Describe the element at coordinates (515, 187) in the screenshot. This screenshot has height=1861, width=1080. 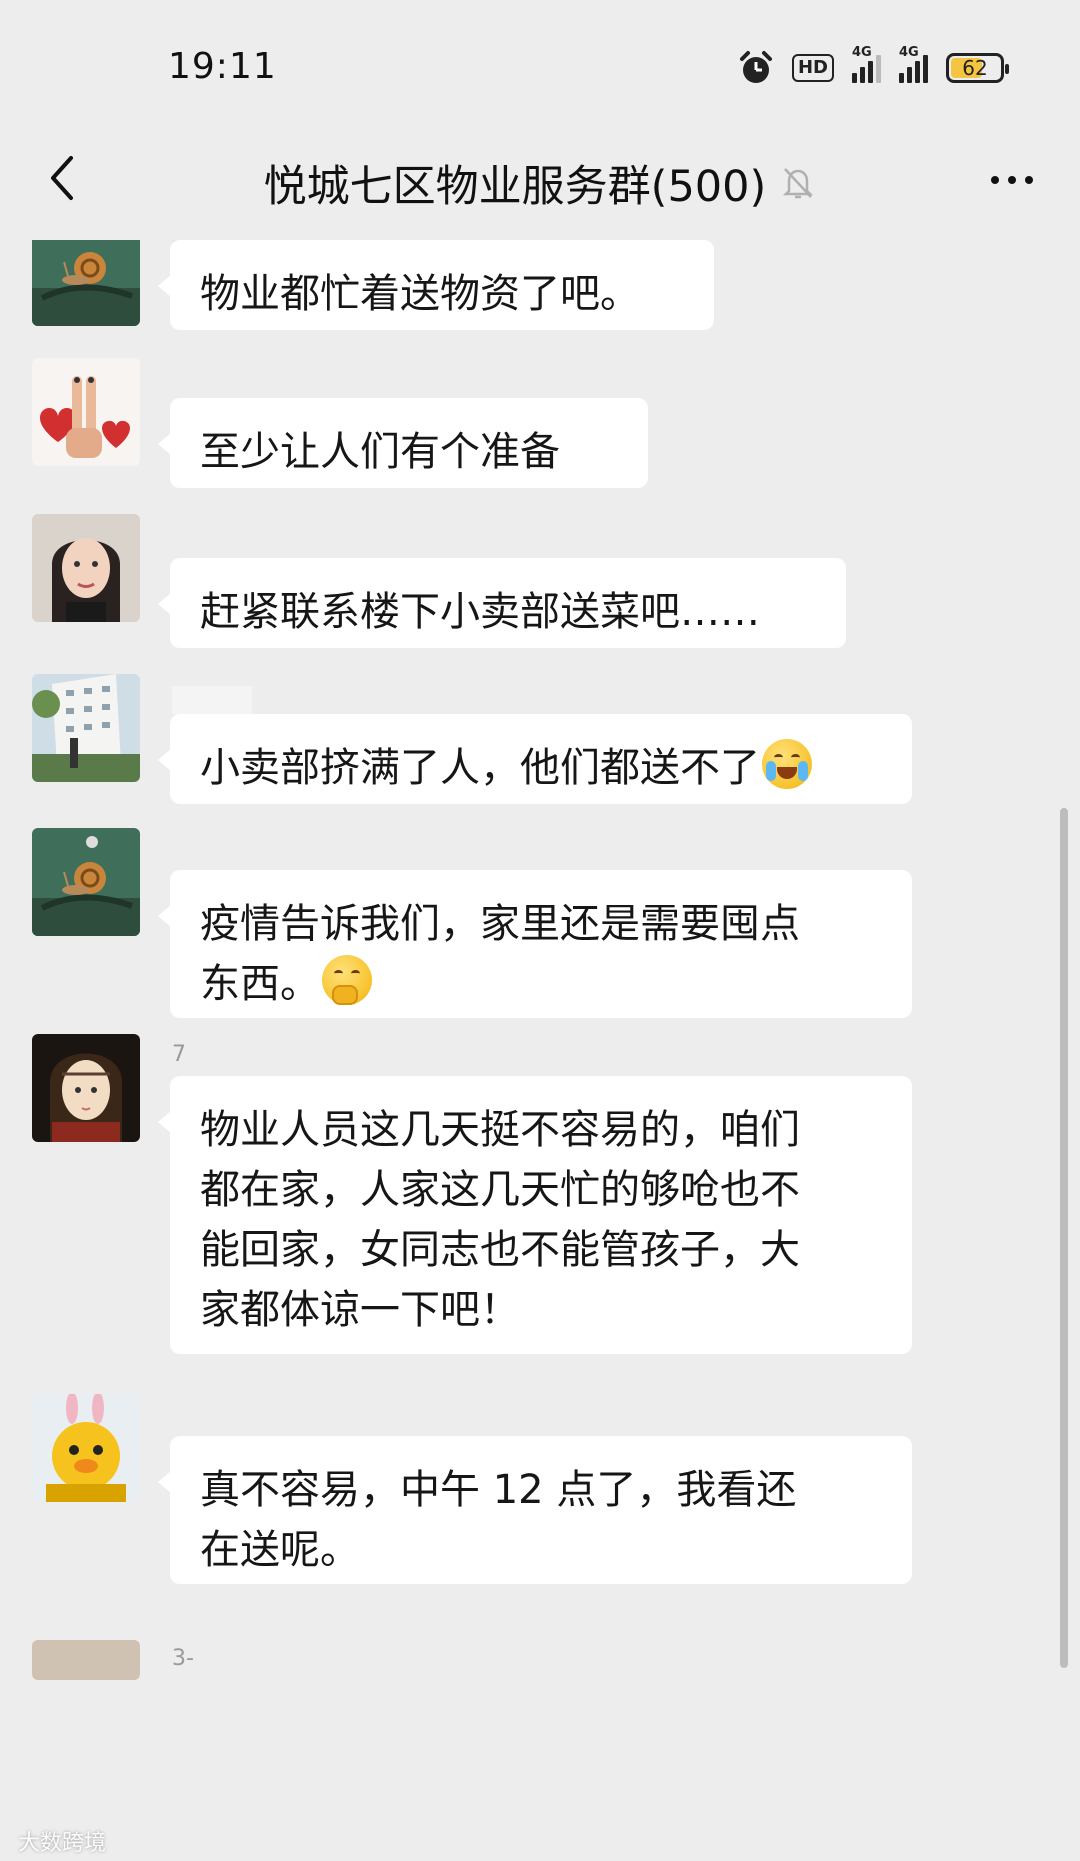
I see `page-title: 悦城七区物业服务群(500)` at that location.